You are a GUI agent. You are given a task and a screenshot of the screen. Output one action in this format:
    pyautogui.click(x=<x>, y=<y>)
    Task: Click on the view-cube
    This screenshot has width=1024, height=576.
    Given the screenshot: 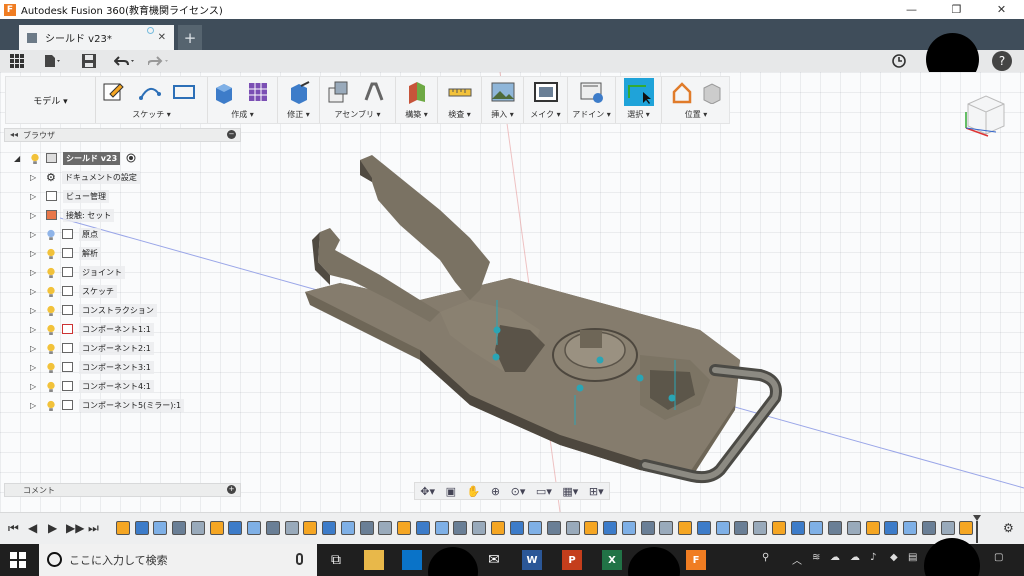 What is the action you would take?
    pyautogui.click(x=985, y=115)
    